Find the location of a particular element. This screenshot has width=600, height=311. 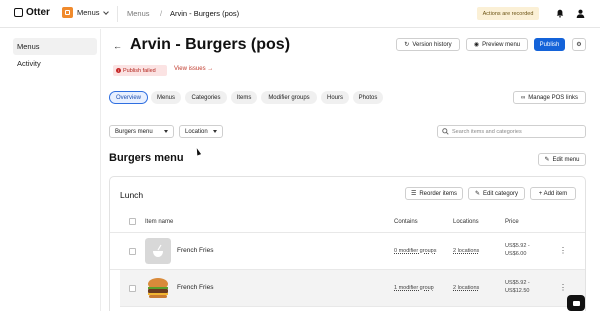

select-all-checkbox is located at coordinates (132, 221).